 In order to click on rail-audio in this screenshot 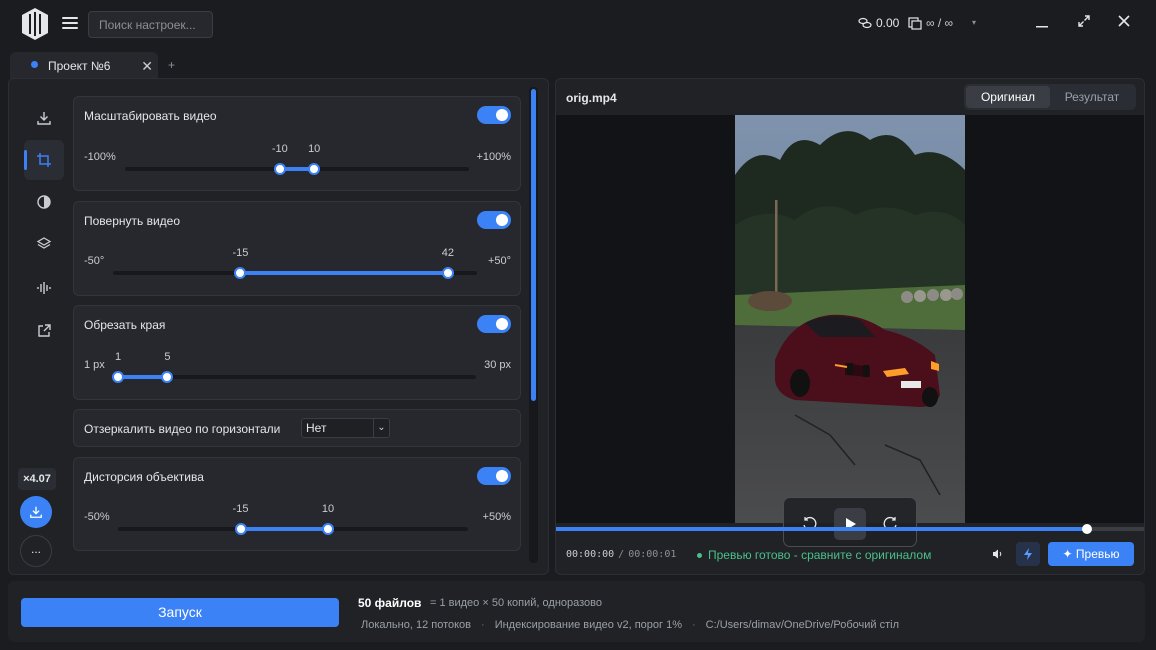, I will do `click(44, 288)`.